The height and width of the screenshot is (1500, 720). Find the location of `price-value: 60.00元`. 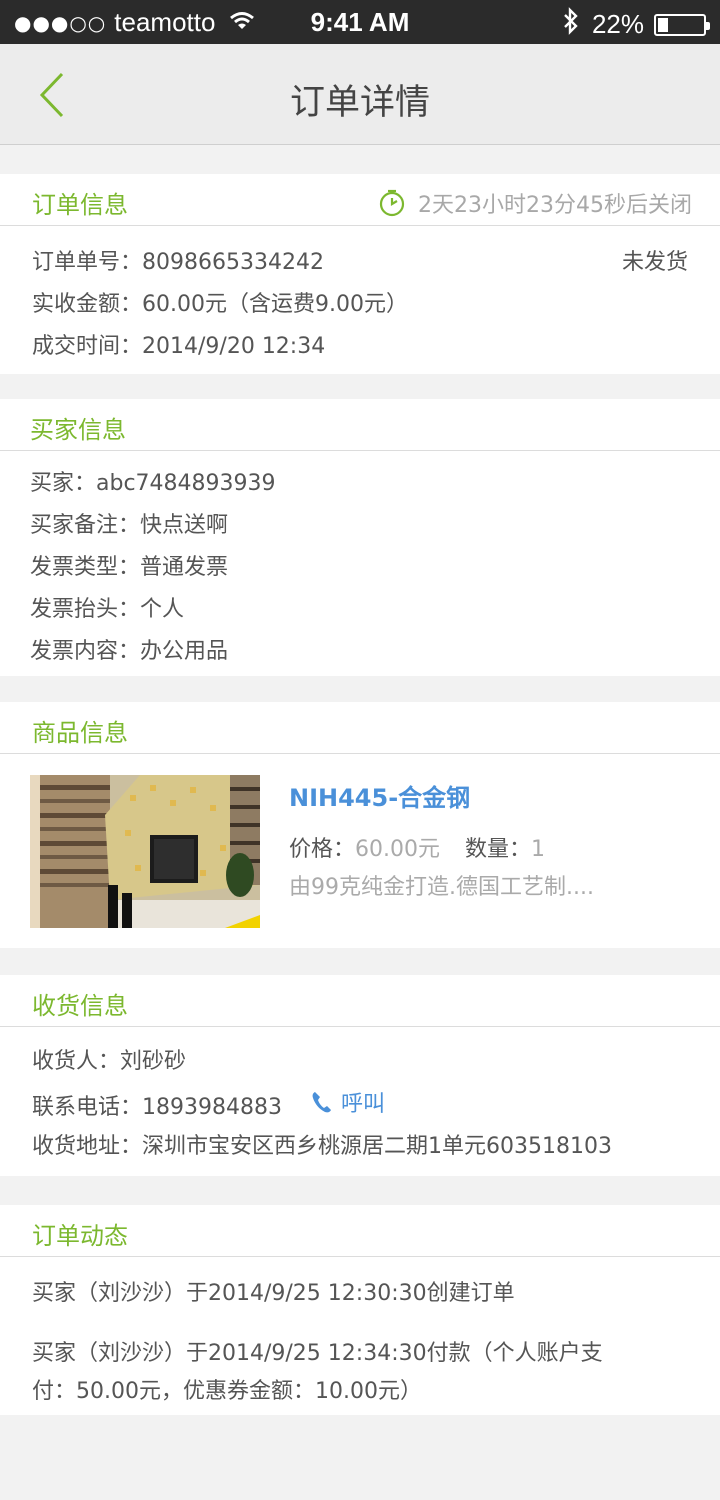

price-value: 60.00元 is located at coordinates (397, 849).